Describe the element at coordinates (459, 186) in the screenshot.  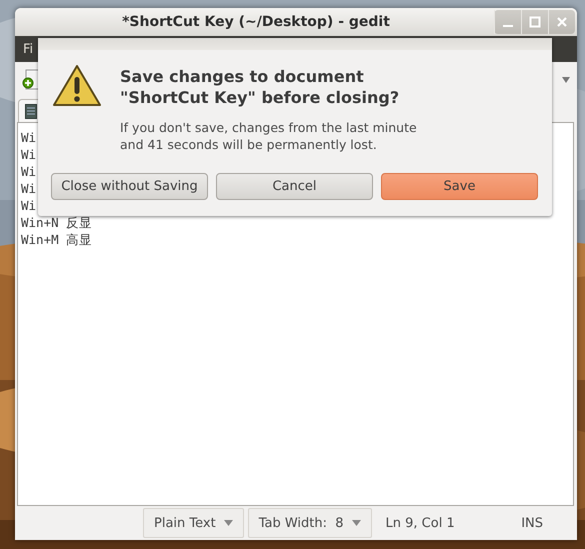
I see `dialog-button: Save` at that location.